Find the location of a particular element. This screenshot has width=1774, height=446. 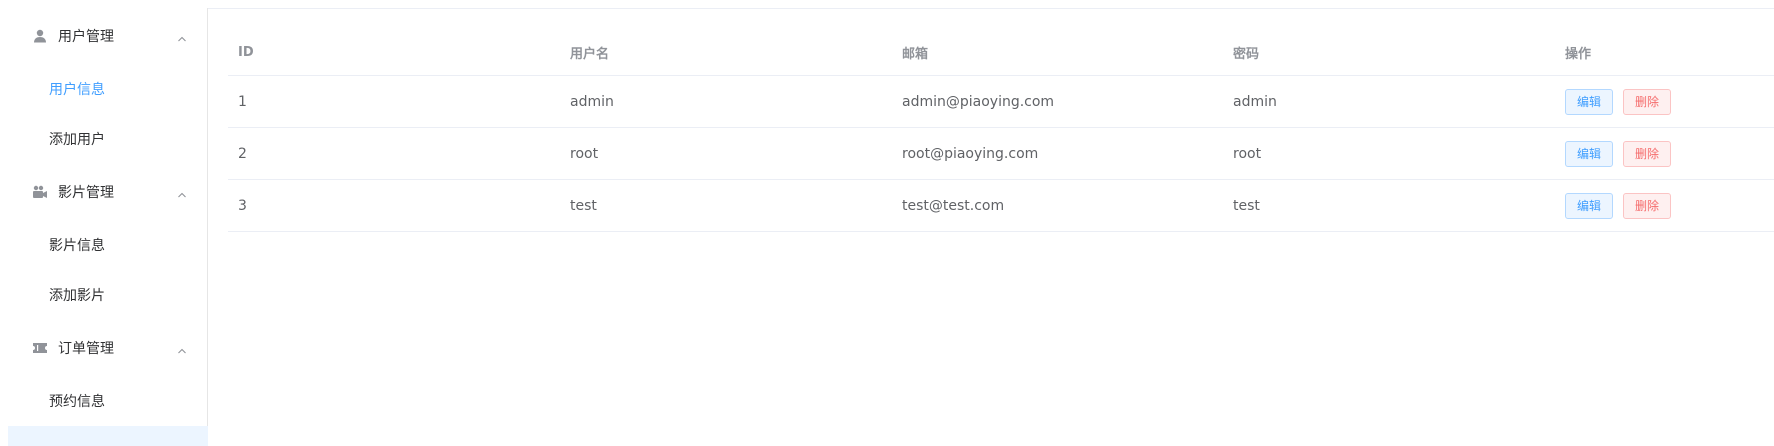

table-row: 1 admin admin@piaoying.com admin 编辑 删除 is located at coordinates (1001, 102).